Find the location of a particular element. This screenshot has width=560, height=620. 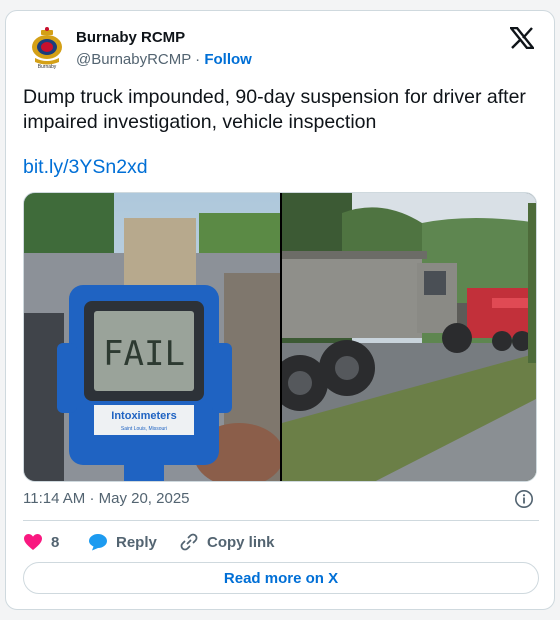

post-time: 11:14 AM is located at coordinates (54, 498).